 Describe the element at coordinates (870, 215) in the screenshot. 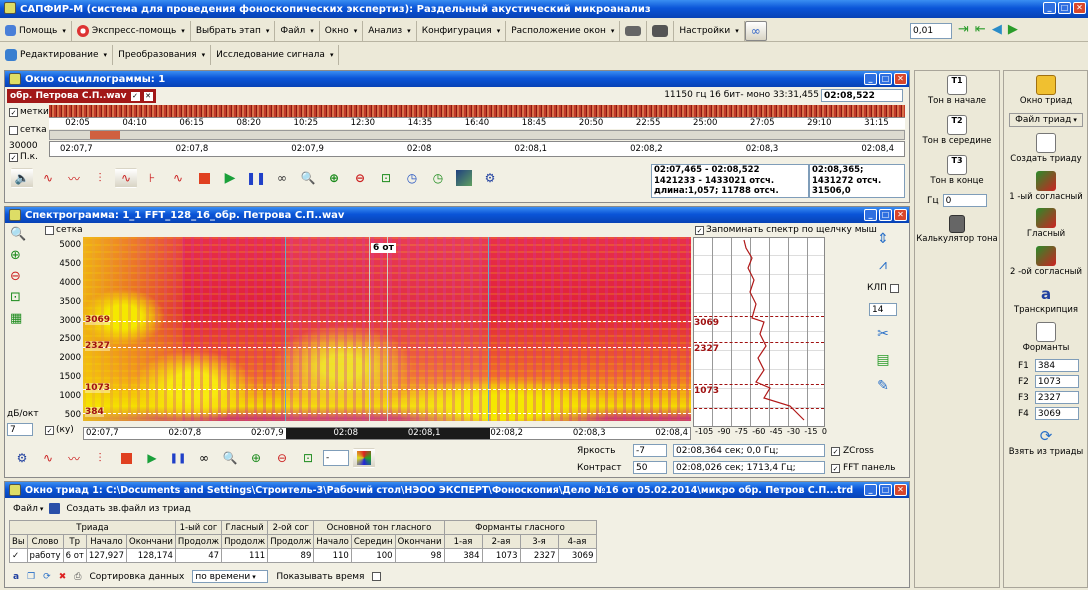

I see `spec-minimize-button: _` at that location.